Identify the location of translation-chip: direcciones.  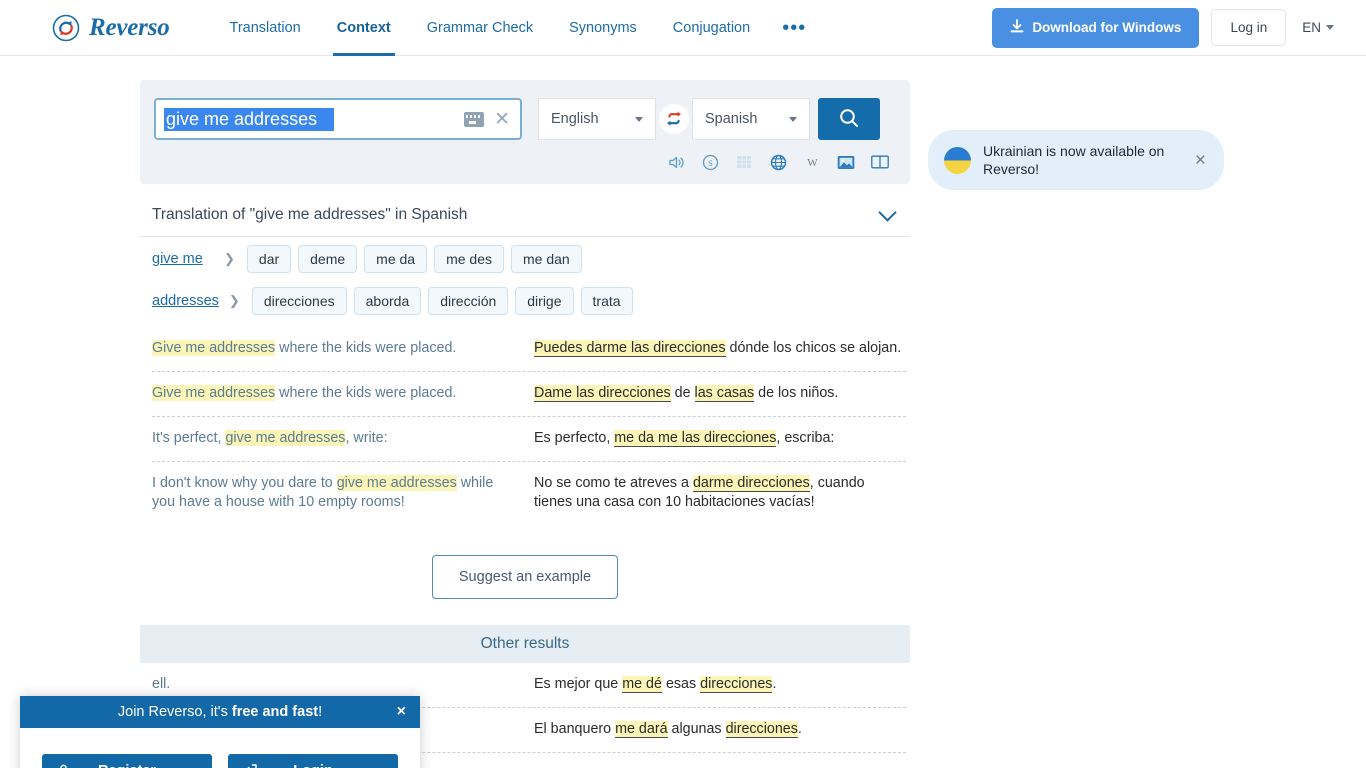
(299, 301).